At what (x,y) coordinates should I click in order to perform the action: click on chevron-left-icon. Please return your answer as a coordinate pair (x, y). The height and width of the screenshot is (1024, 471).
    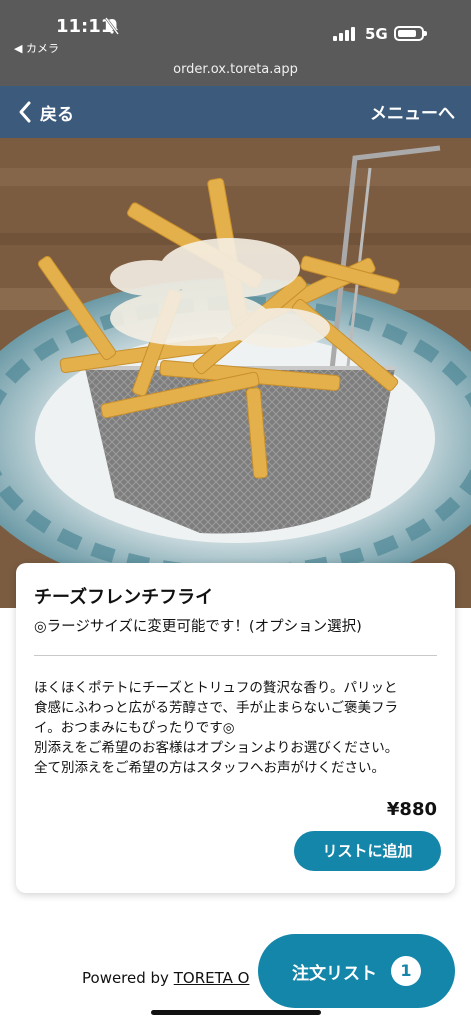
    Looking at the image, I should click on (25, 112).